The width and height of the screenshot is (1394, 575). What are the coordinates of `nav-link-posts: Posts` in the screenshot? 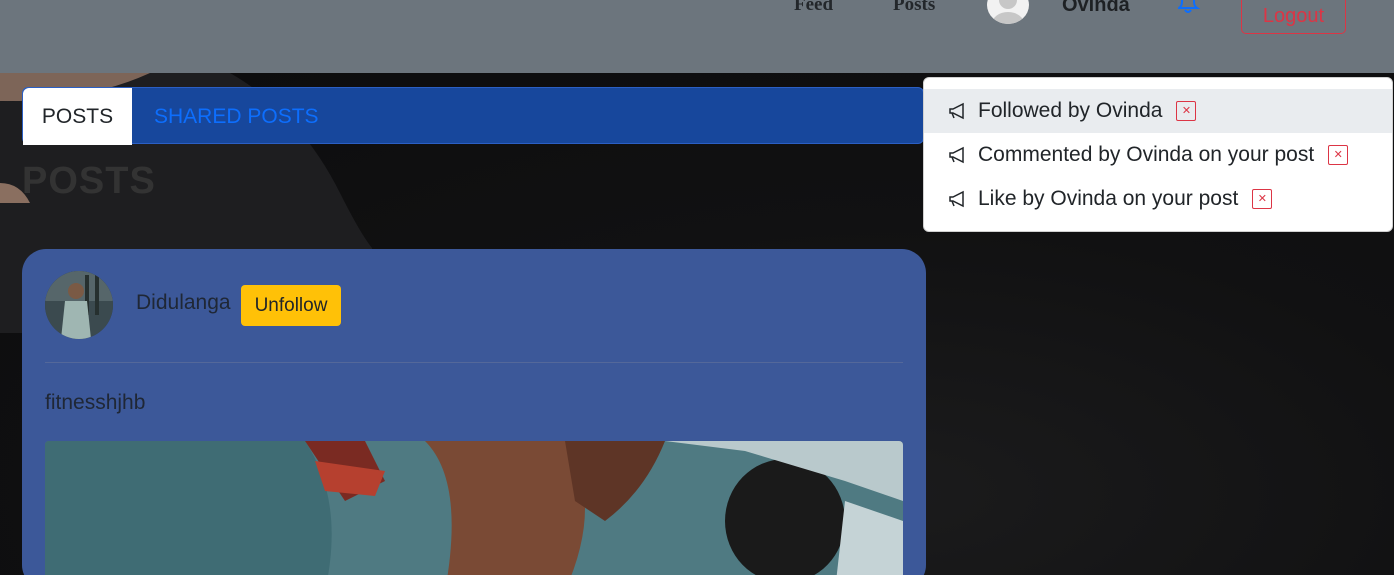 It's located at (914, 8).